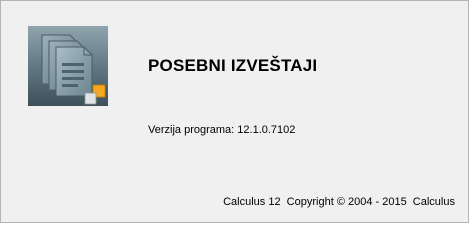  Describe the element at coordinates (191, 130) in the screenshot. I see `version-label: Verzija programa:` at that location.